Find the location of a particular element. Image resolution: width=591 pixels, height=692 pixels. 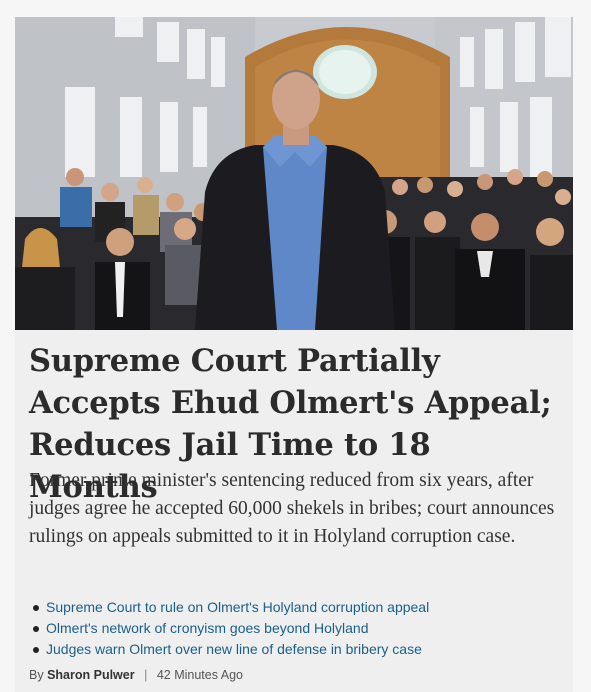

byline-prefix: By is located at coordinates (36, 675).